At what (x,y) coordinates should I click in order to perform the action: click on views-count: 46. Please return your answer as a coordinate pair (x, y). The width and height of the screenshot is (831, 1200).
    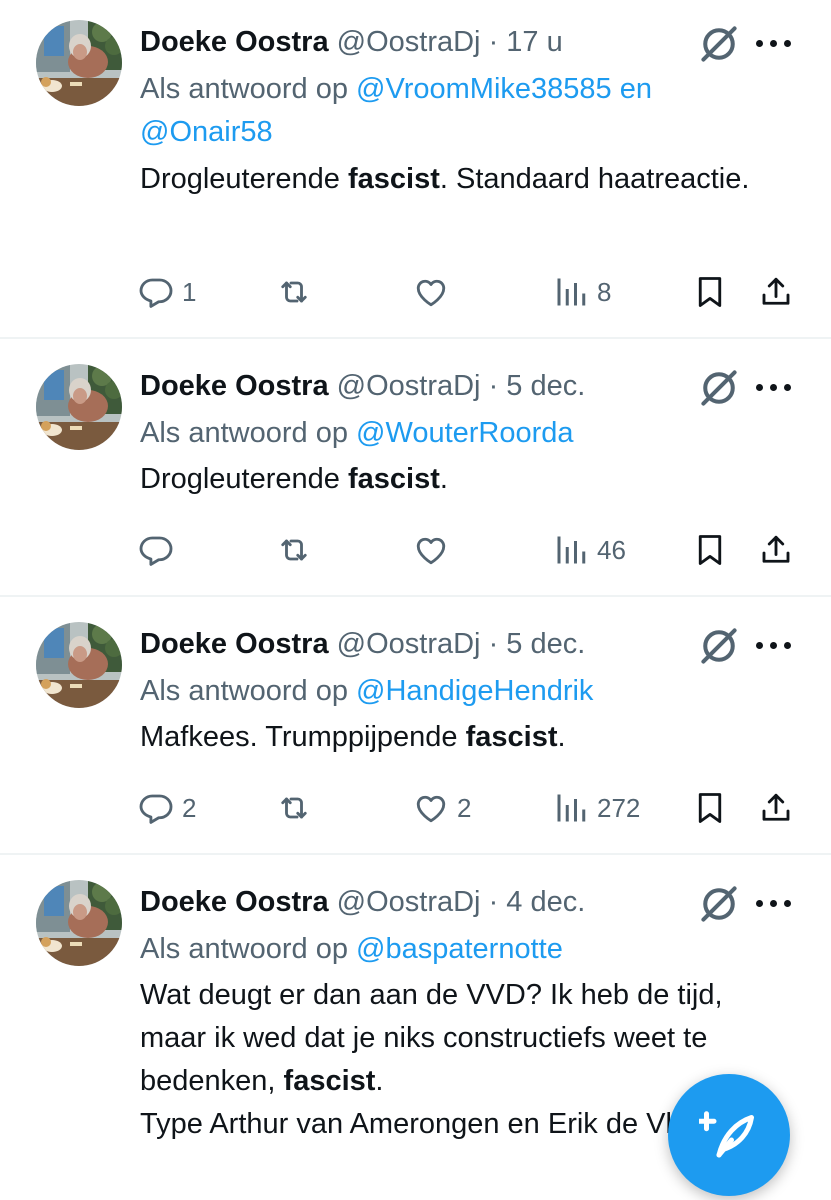
    Looking at the image, I should click on (611, 549).